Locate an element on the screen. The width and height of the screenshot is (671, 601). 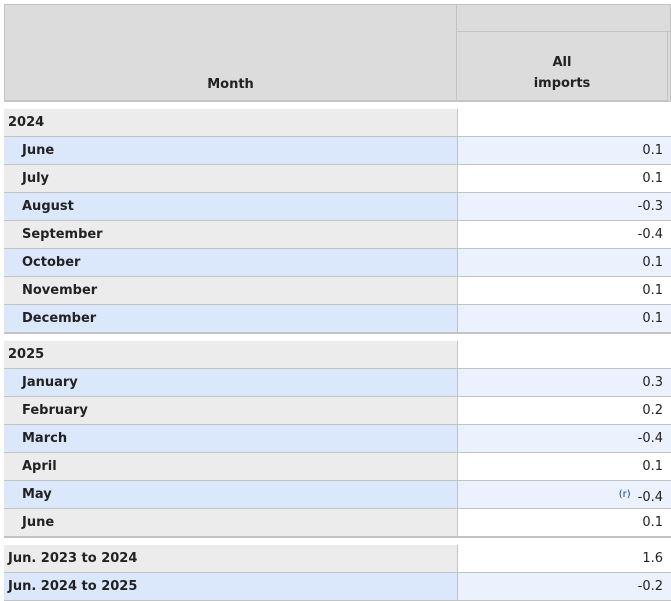
table-row: October 0.1 is located at coordinates (337, 263).